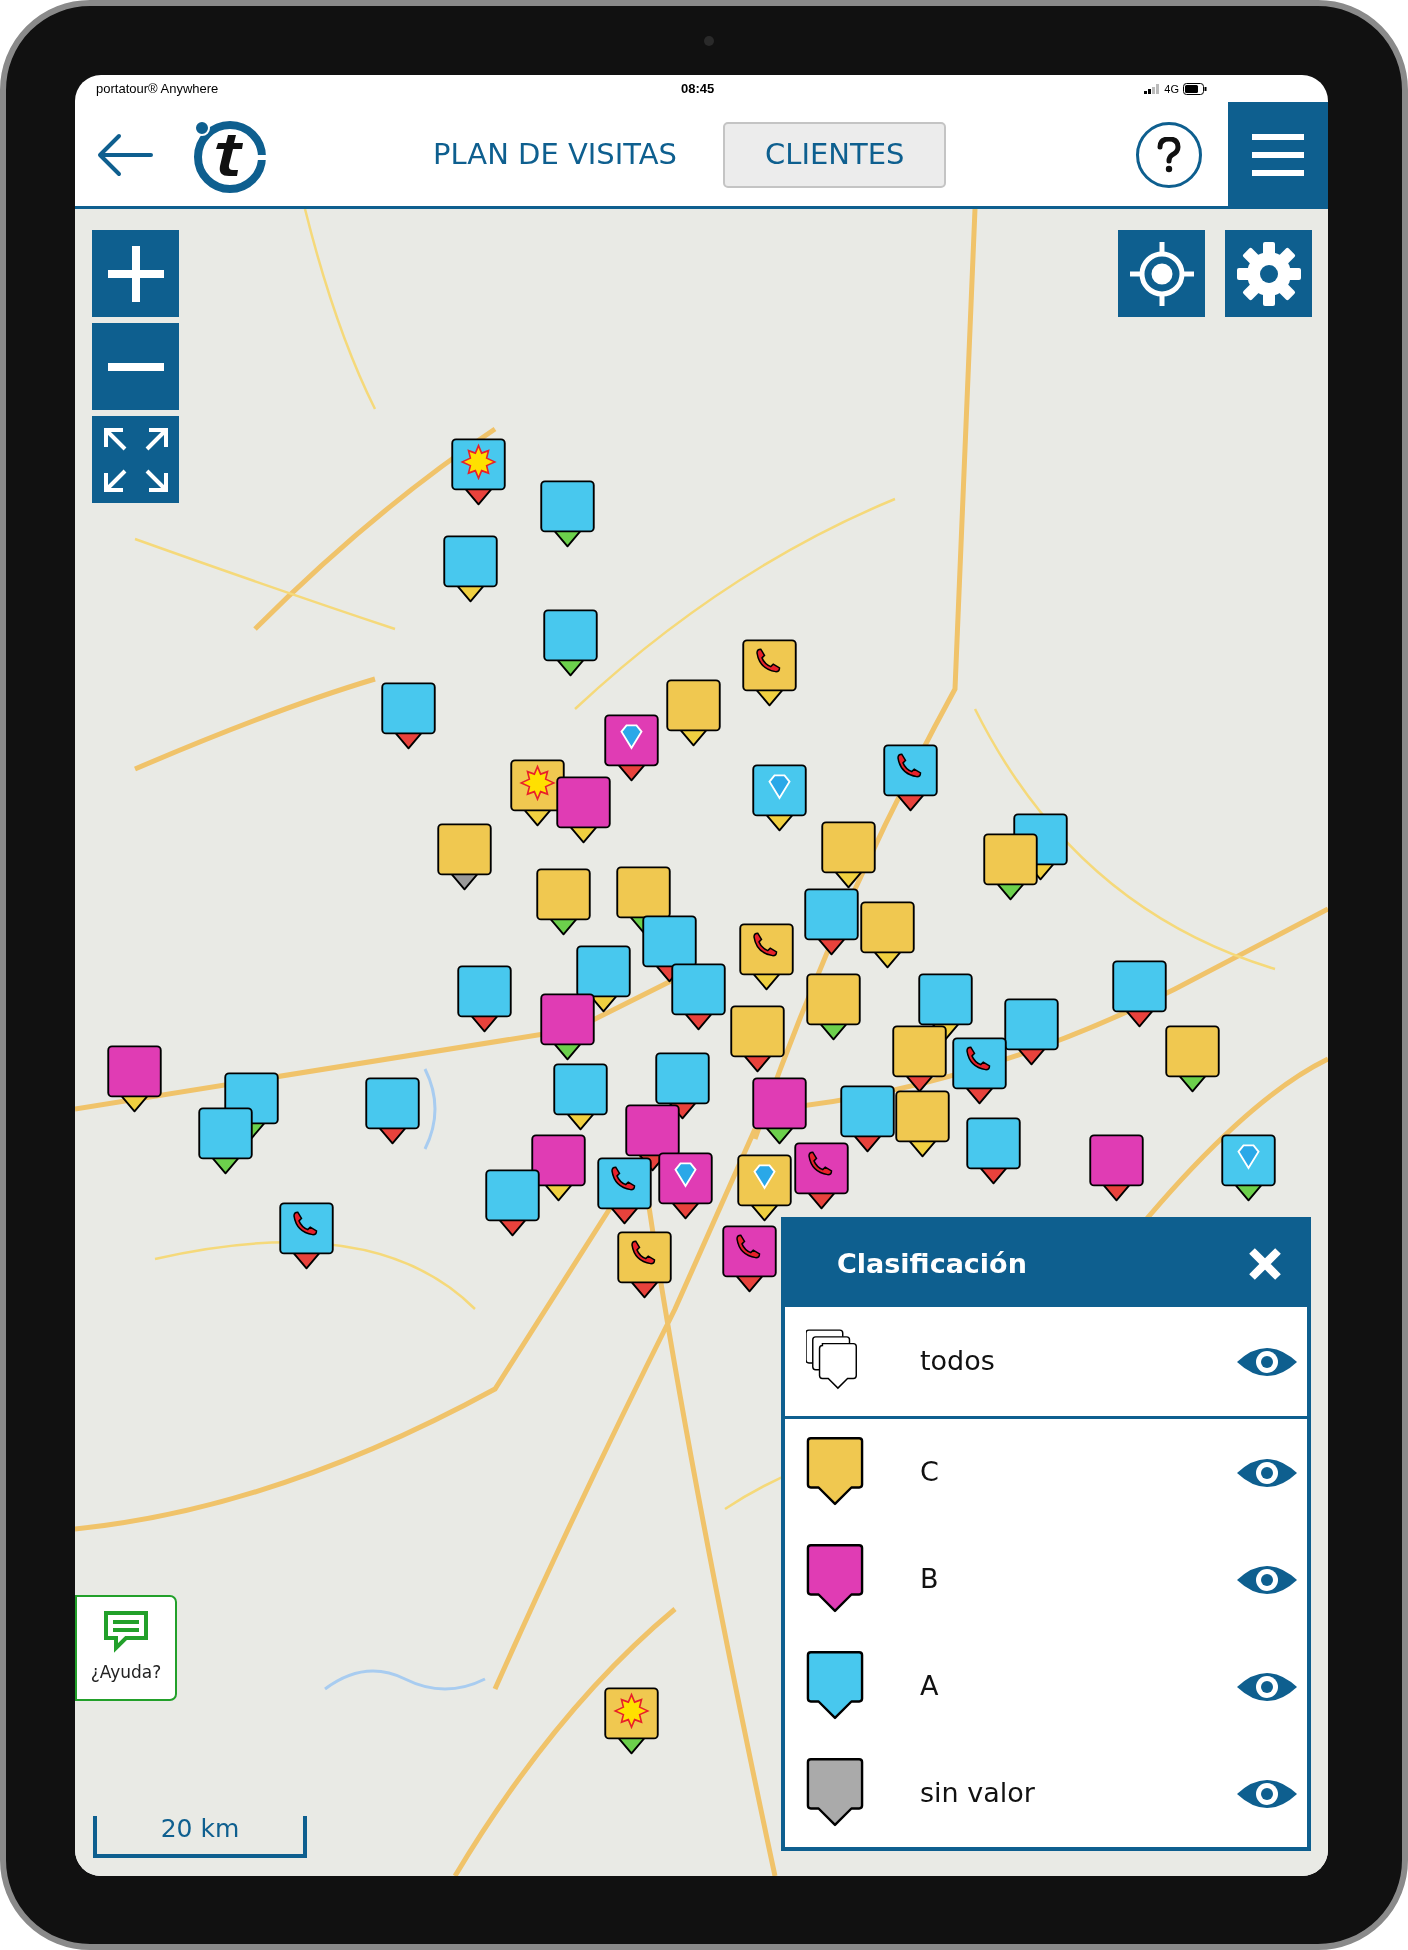 The width and height of the screenshot is (1408, 1950). I want to click on legend-row: B, so click(1046, 1579).